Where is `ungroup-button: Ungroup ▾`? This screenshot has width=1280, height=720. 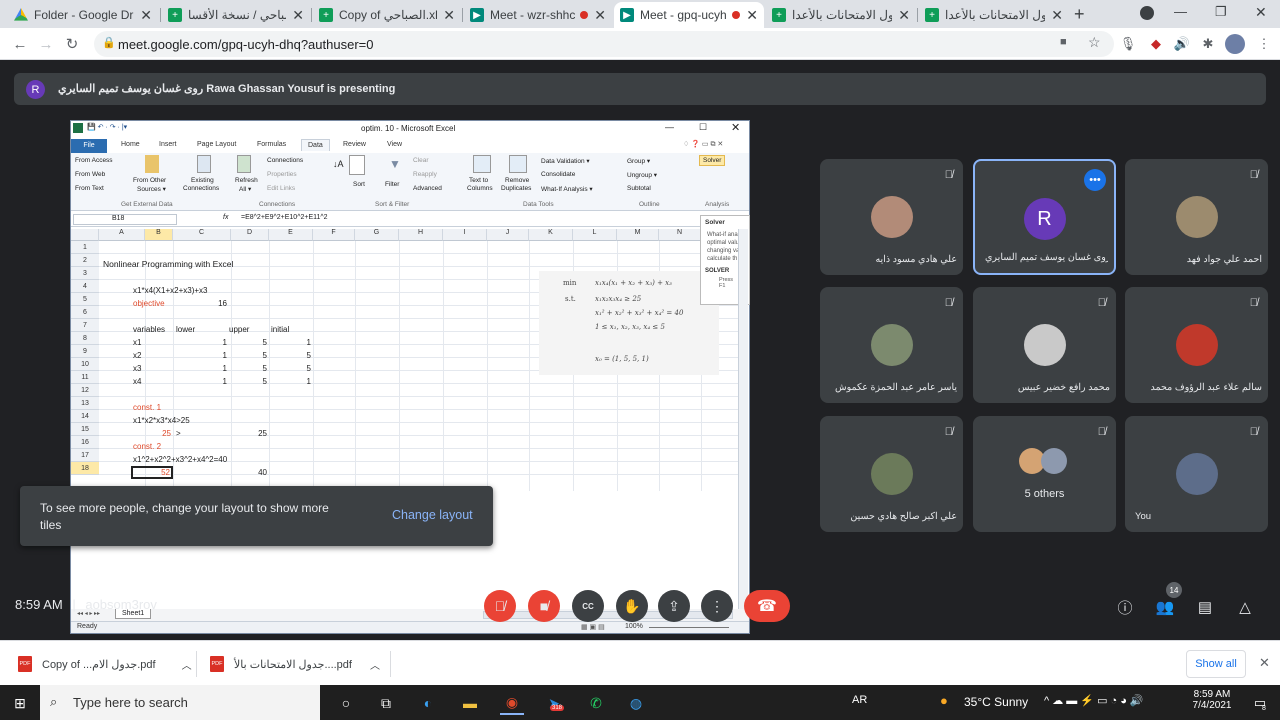 ungroup-button: Ungroup ▾ is located at coordinates (642, 175).